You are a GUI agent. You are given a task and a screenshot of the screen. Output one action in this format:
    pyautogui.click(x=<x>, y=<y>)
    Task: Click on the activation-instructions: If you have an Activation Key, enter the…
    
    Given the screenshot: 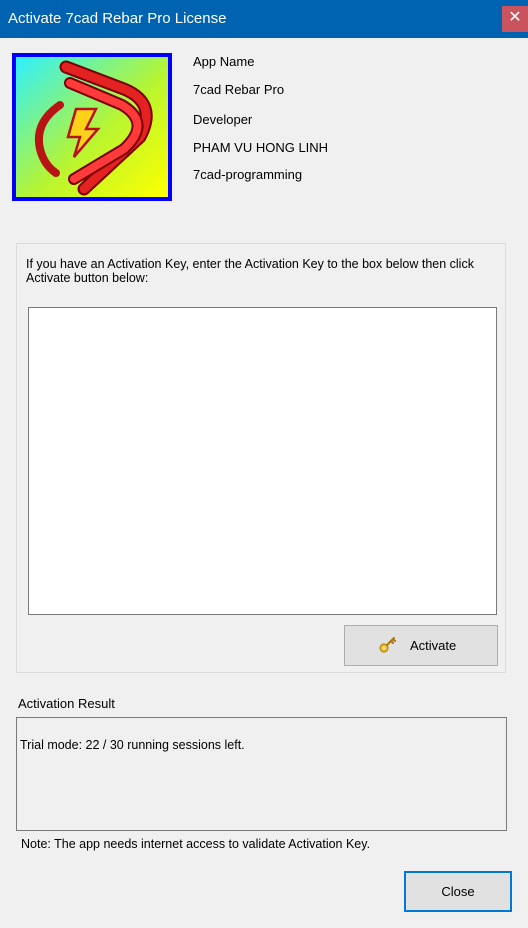 What is the action you would take?
    pyautogui.click(x=250, y=271)
    